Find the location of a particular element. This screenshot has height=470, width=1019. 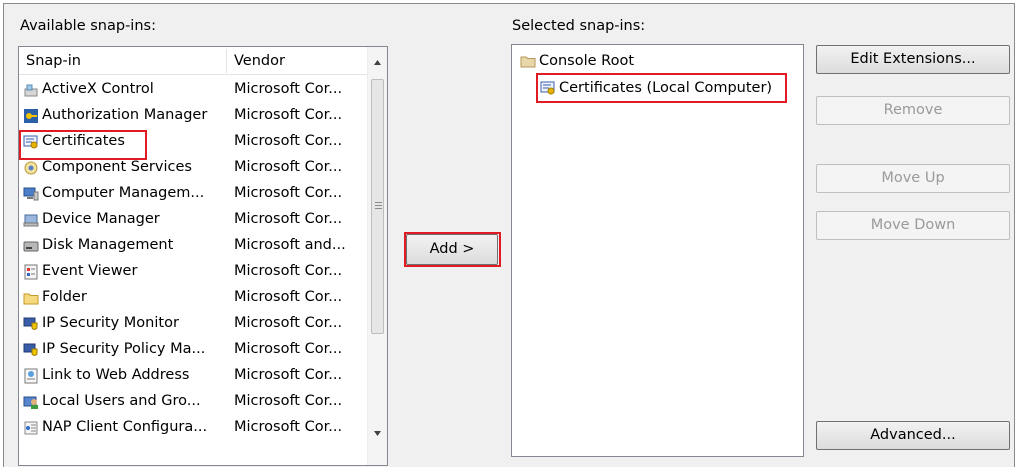

snapin-name: Authorization Manager is located at coordinates (125, 115).